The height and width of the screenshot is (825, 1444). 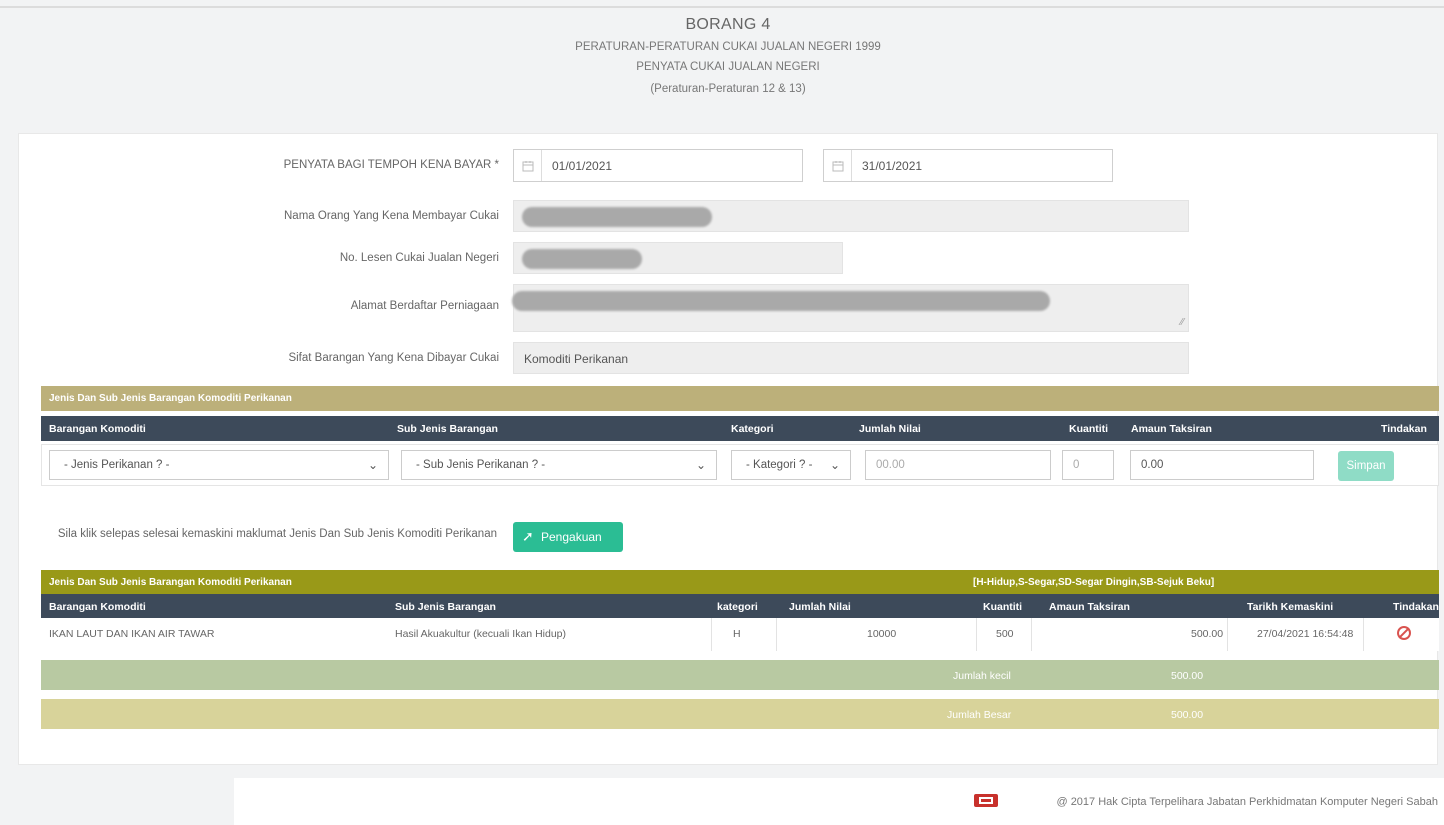 What do you see at coordinates (740, 675) in the screenshot?
I see `subtotal-row: Jumlah kecil 500.00` at bounding box center [740, 675].